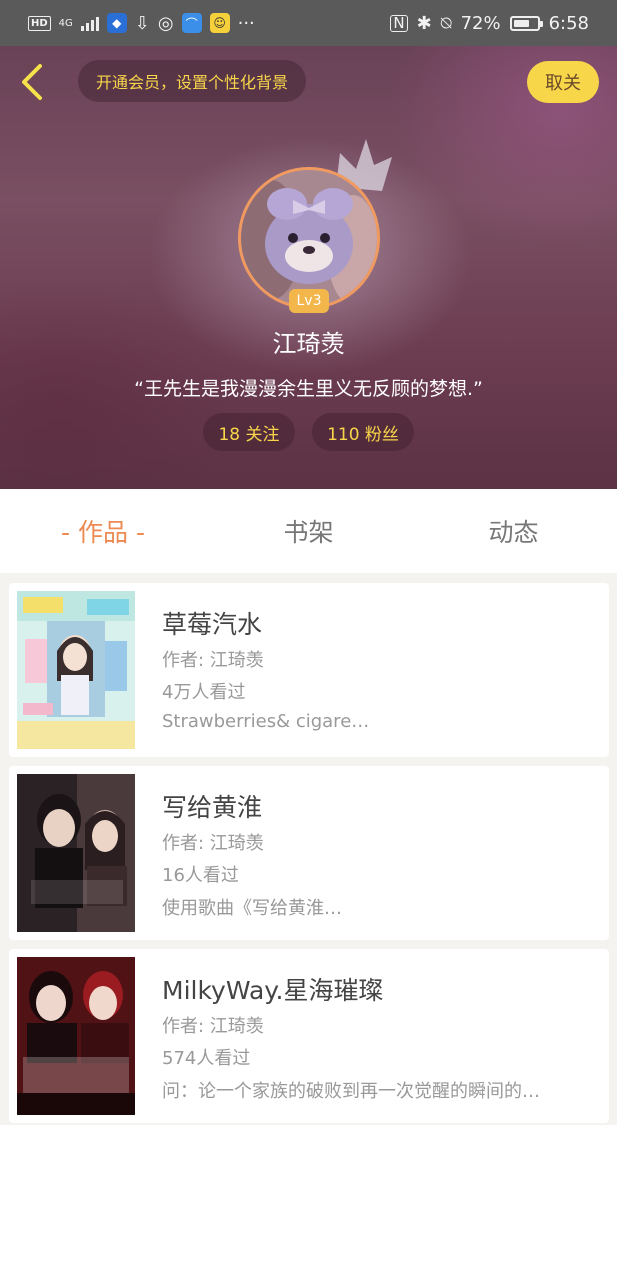 Image resolution: width=617 pixels, height=1280 pixels. I want to click on more-icon: ···, so click(246, 23).